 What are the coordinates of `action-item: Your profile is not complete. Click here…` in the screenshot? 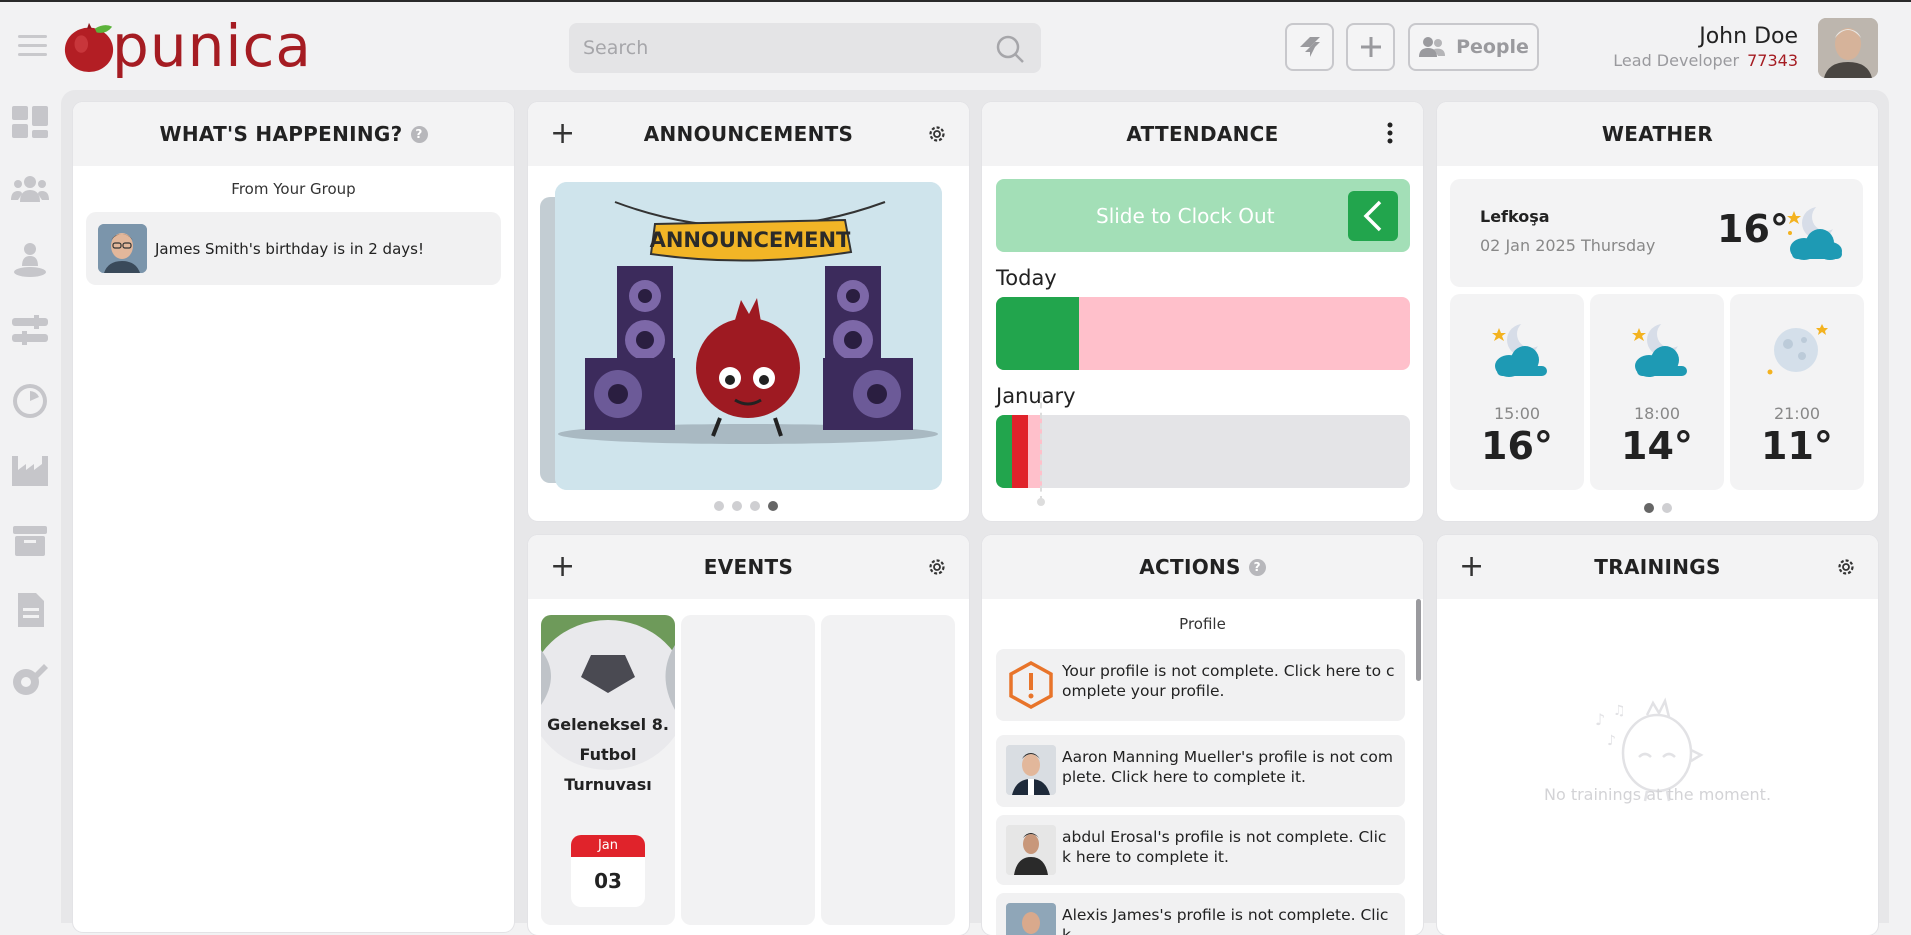 It's located at (1200, 685).